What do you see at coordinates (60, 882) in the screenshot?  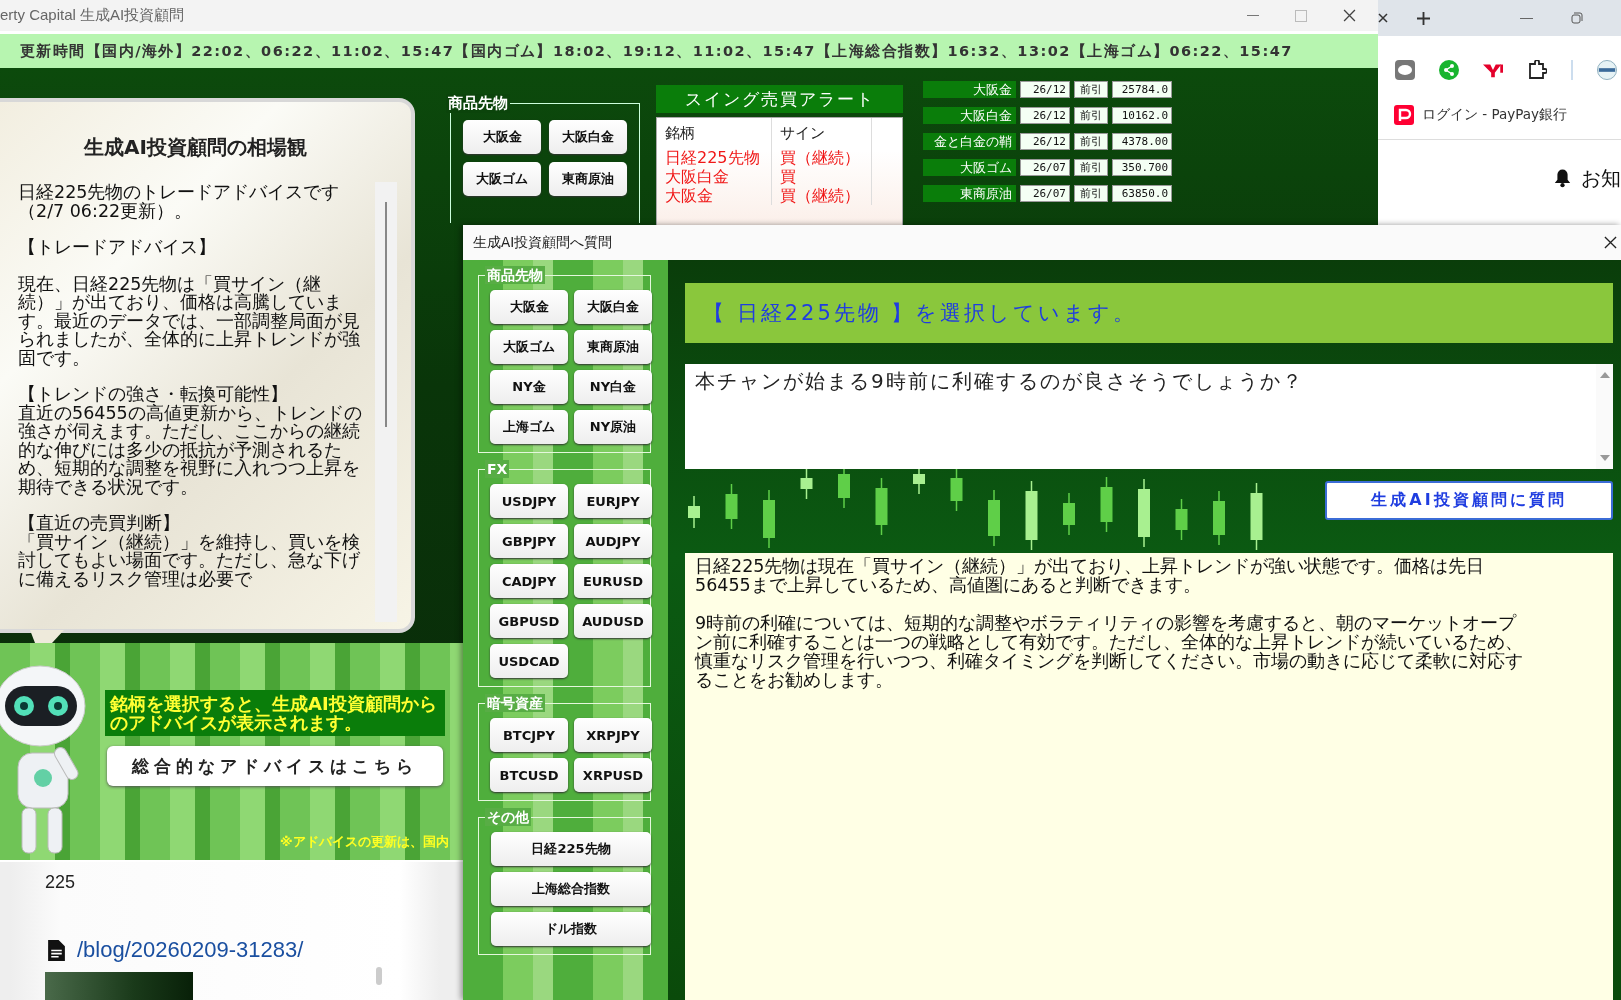 I see `number-text: 225` at bounding box center [60, 882].